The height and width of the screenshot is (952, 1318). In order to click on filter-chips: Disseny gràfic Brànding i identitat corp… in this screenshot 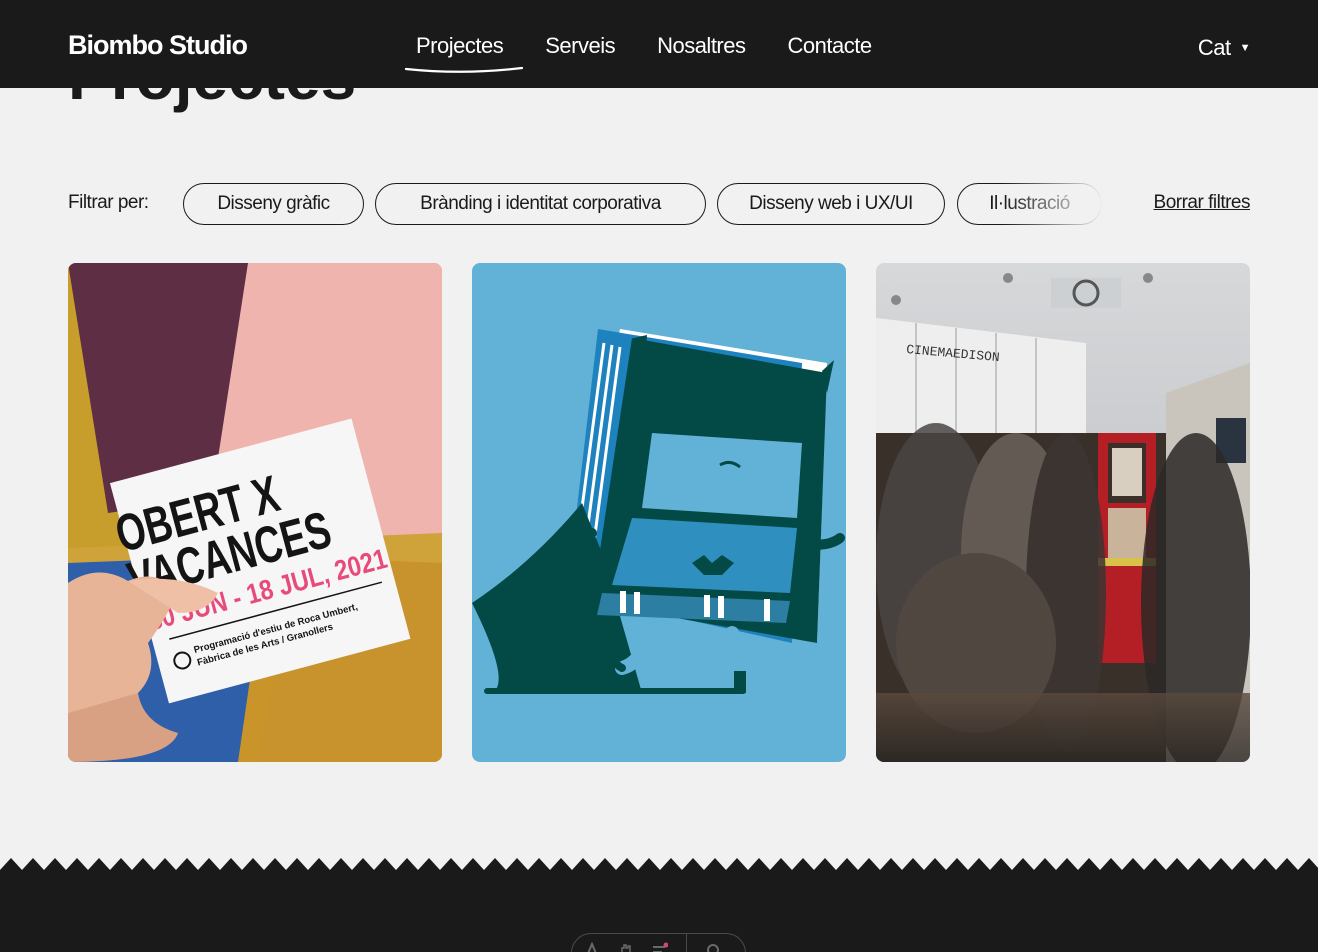, I will do `click(653, 204)`.